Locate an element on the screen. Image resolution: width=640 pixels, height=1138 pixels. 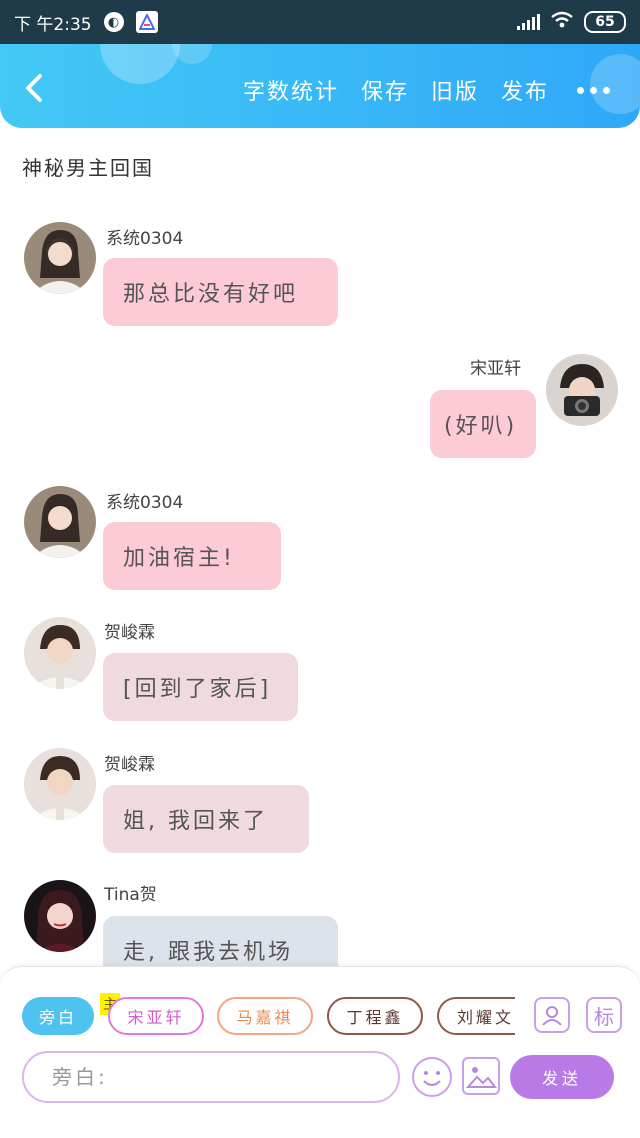
send-button: 发送 is located at coordinates (562, 1077).